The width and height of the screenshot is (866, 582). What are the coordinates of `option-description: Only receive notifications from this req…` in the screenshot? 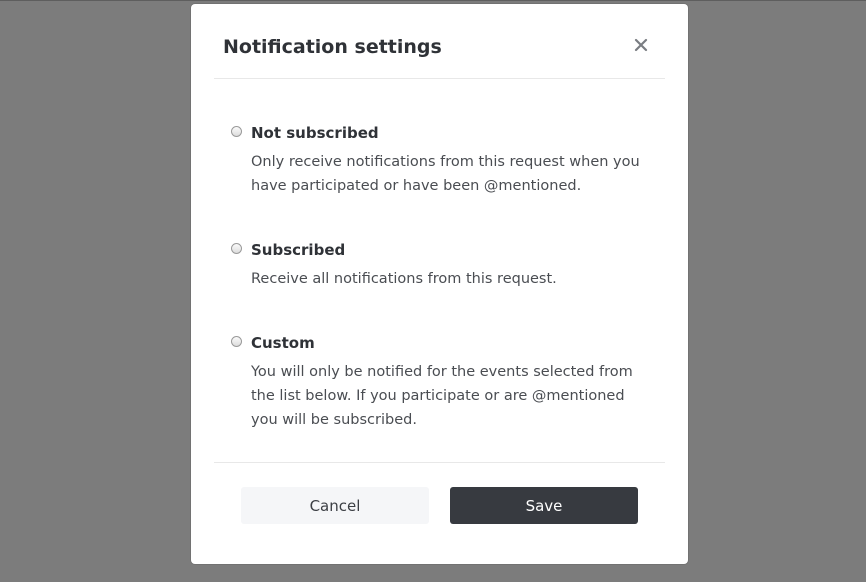 It's located at (445, 174).